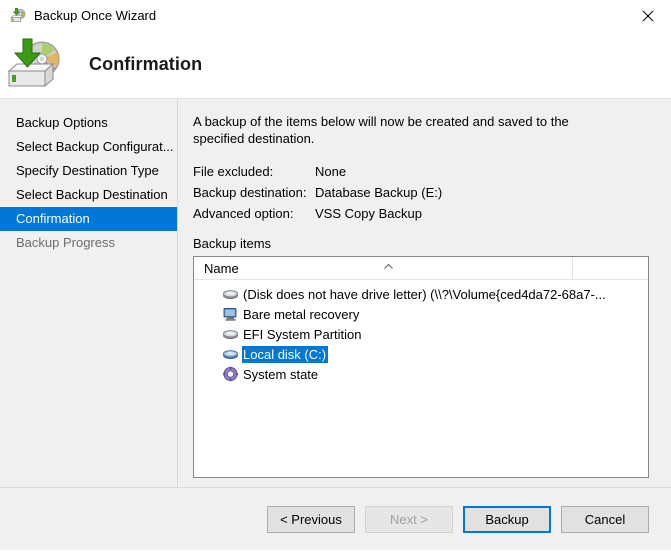 The height and width of the screenshot is (556, 671). What do you see at coordinates (605, 519) in the screenshot?
I see `cancel-button: Cancel` at bounding box center [605, 519].